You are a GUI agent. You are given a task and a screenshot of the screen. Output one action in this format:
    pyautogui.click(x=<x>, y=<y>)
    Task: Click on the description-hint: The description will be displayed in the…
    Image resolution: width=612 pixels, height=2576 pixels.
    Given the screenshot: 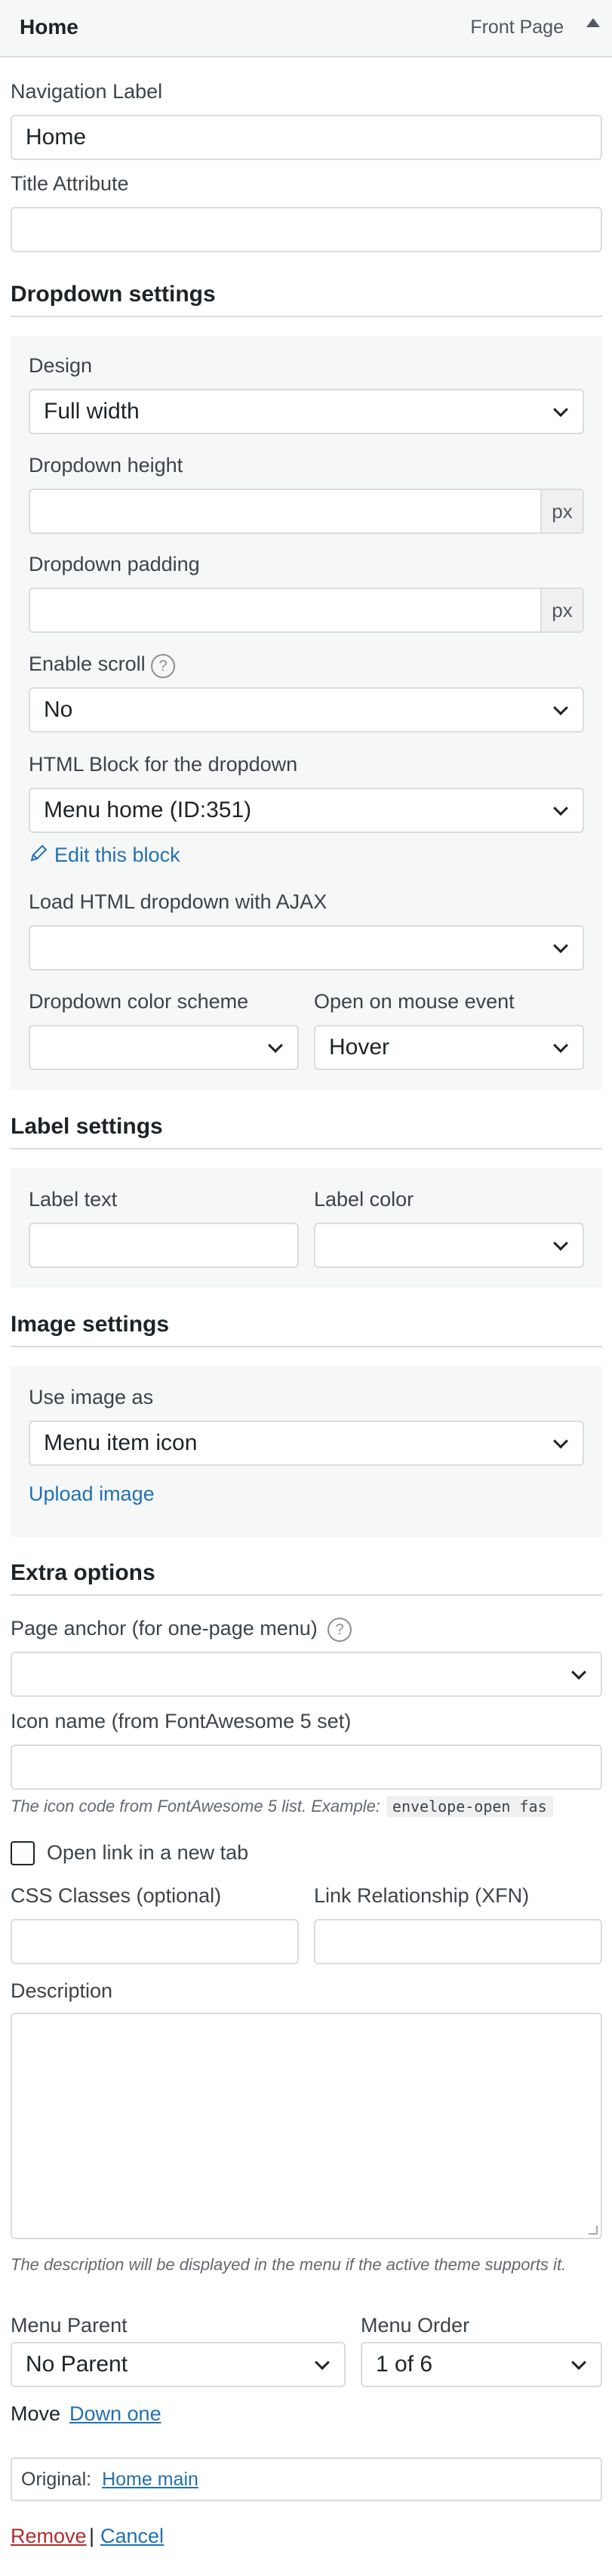 What is the action you would take?
    pyautogui.click(x=289, y=2264)
    